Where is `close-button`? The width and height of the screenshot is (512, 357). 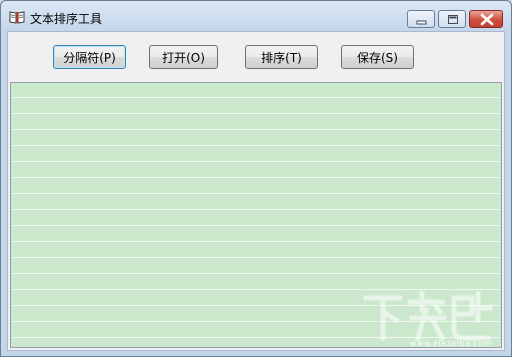 close-button is located at coordinates (486, 19).